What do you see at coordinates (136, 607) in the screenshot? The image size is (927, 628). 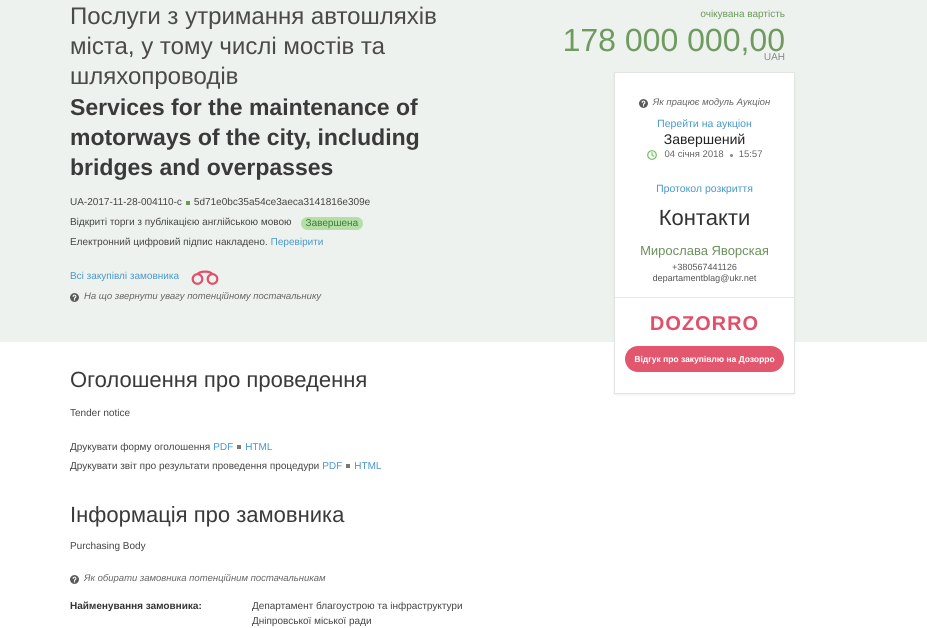 I see `field-label: Найменування замовника:` at bounding box center [136, 607].